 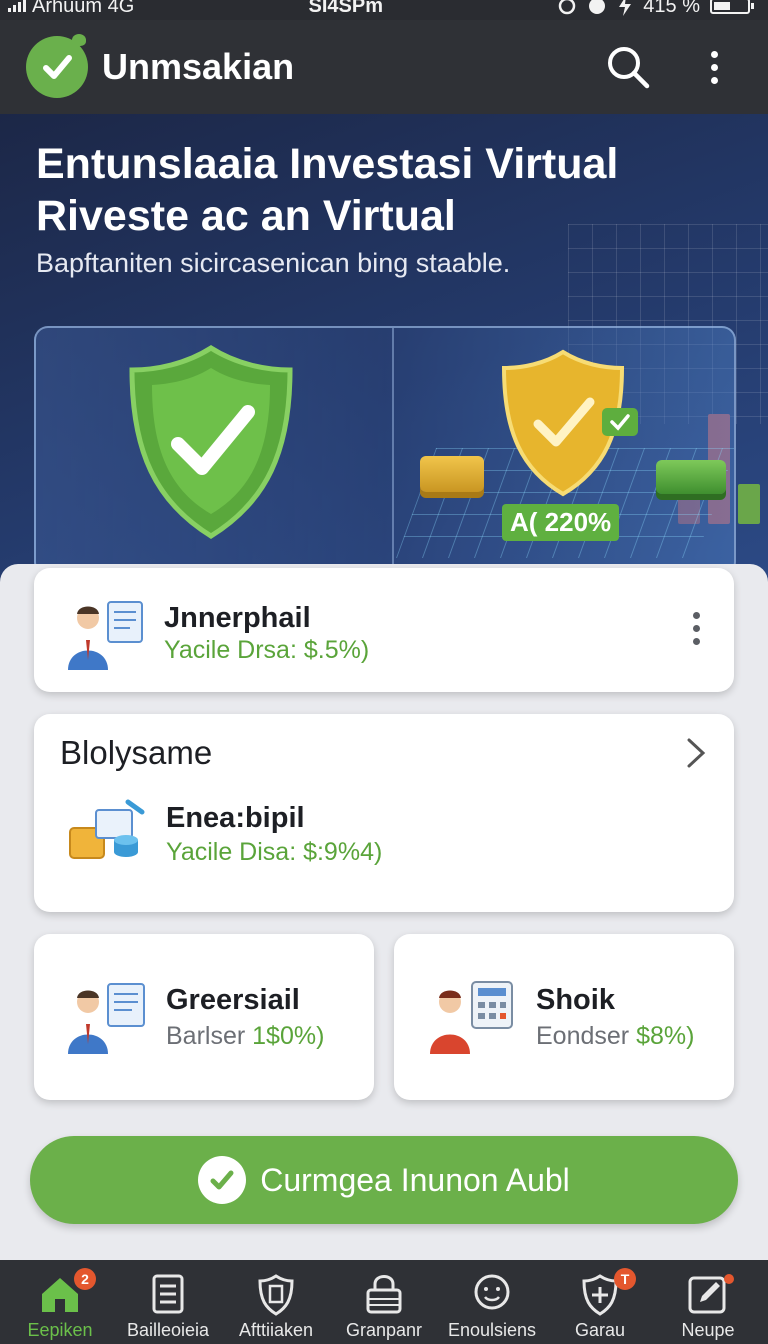 I want to click on search-icon, so click(x=629, y=68).